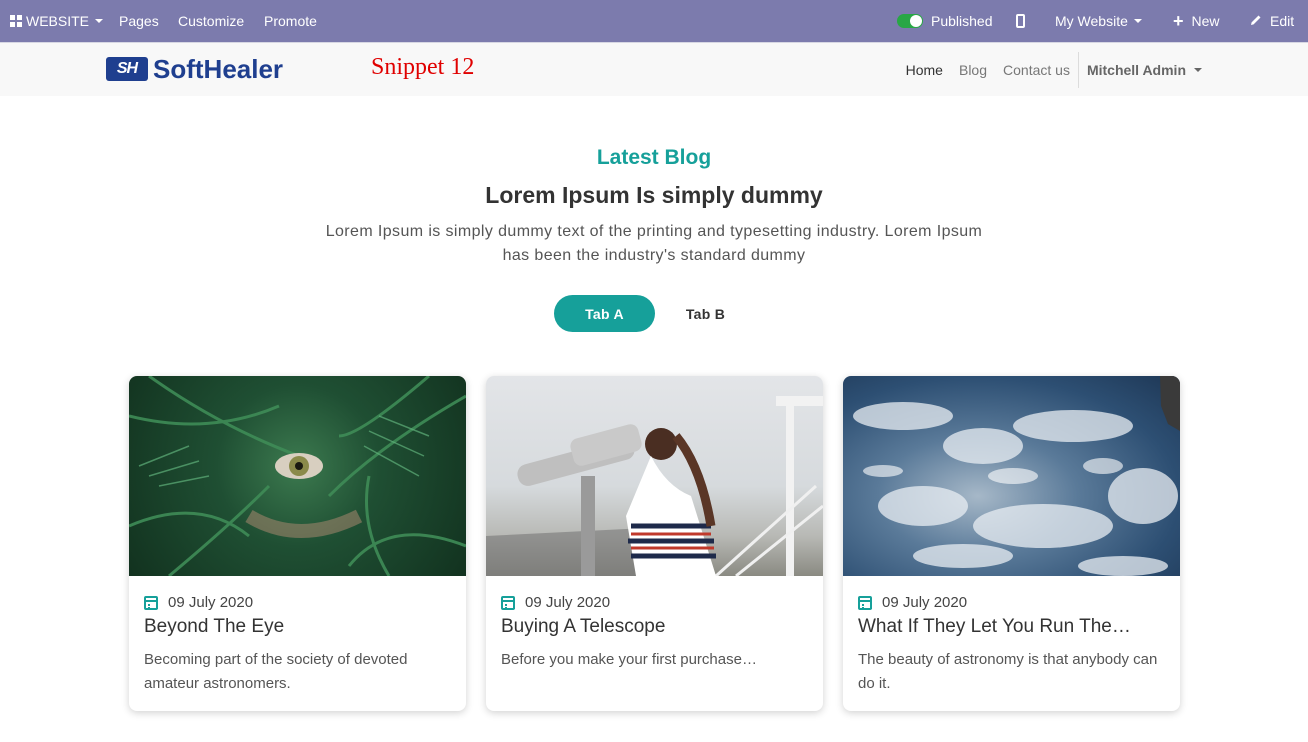  What do you see at coordinates (656, 627) in the screenshot?
I see `post-title: Buying A Telescope` at bounding box center [656, 627].